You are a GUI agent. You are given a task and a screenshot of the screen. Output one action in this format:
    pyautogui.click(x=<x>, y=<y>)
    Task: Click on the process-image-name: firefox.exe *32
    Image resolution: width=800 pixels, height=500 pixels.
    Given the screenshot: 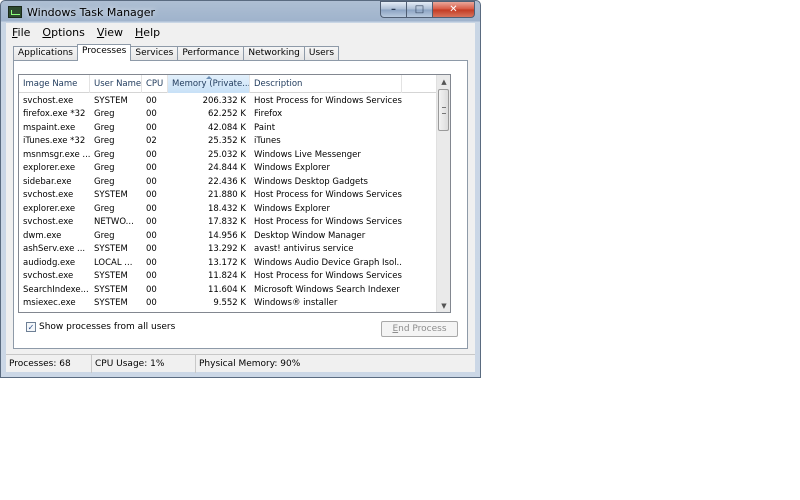 What is the action you would take?
    pyautogui.click(x=54, y=114)
    